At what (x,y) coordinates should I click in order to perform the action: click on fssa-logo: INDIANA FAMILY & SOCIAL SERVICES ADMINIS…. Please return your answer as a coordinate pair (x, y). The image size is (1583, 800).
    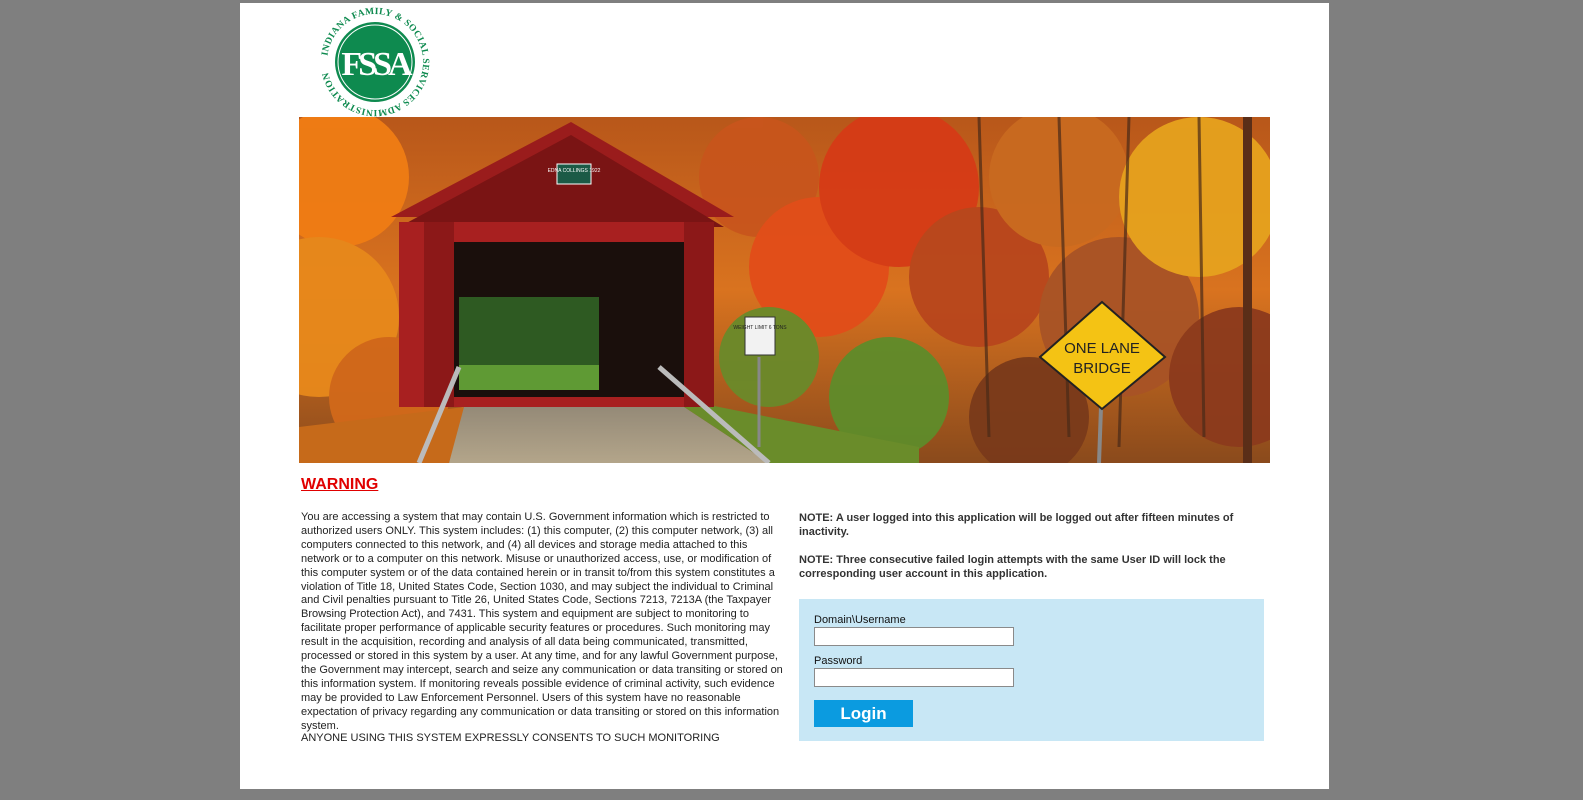
    Looking at the image, I should click on (375, 62).